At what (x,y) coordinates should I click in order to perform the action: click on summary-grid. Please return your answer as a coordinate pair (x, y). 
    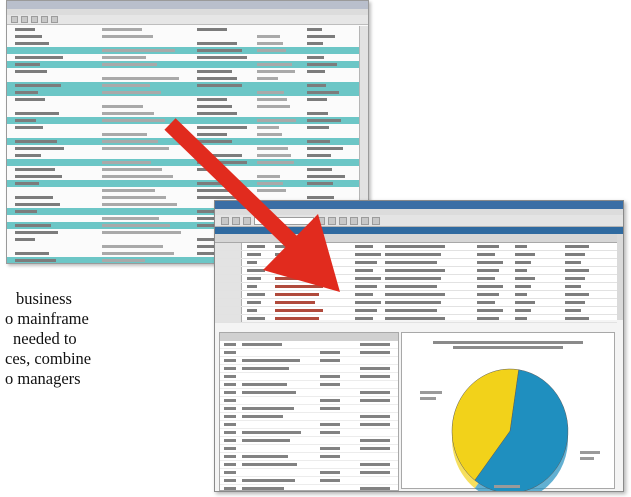
    Looking at the image, I should click on (309, 411).